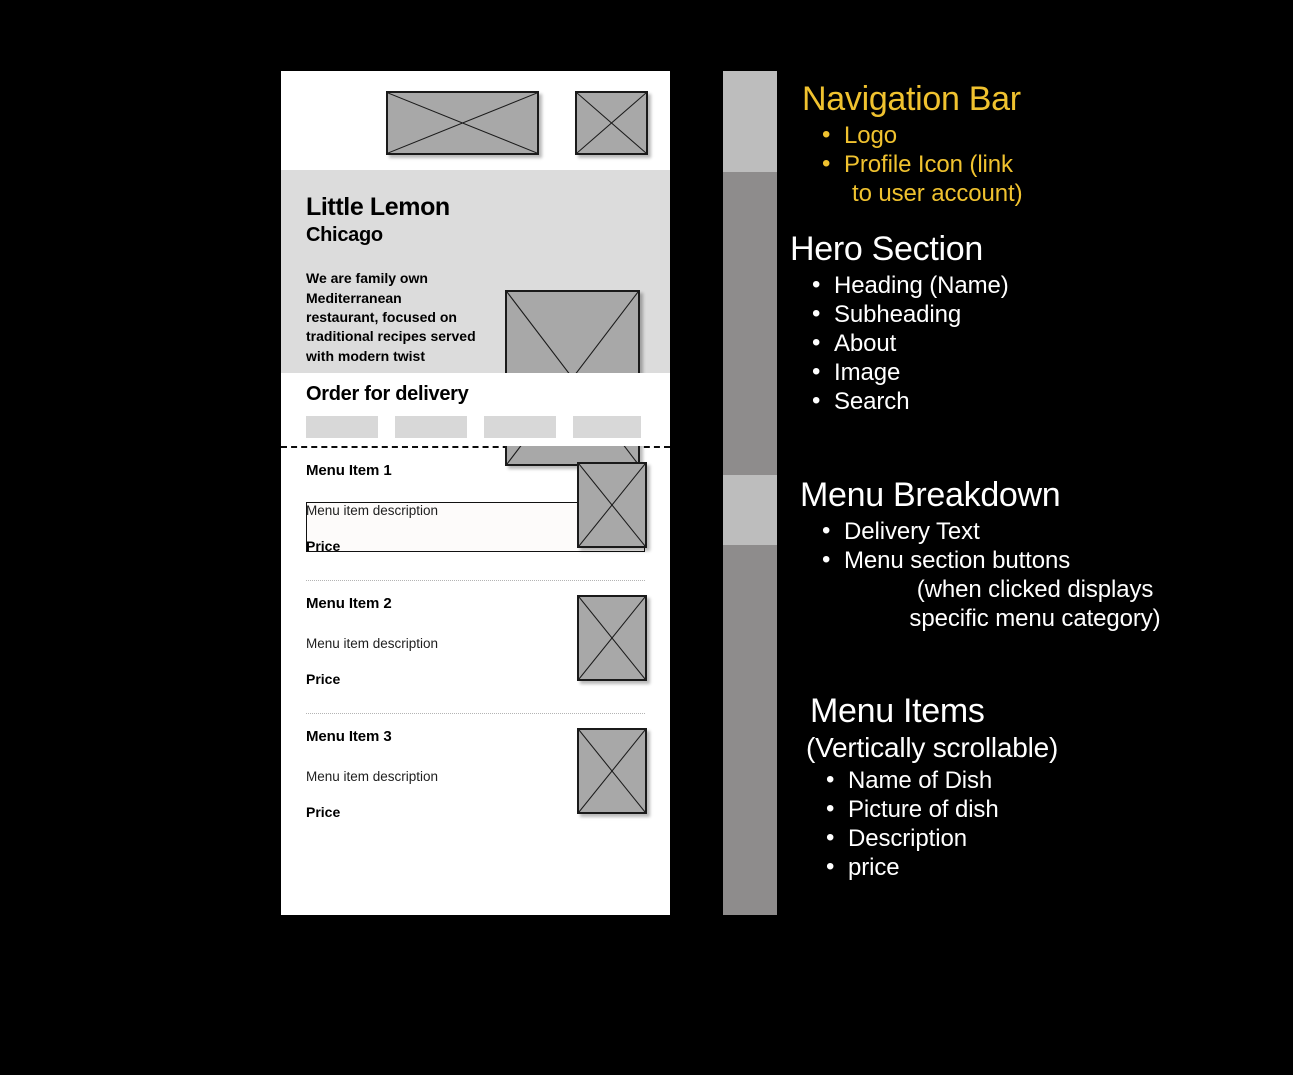  What do you see at coordinates (378, 207) in the screenshot?
I see `restaurant-name-heading: Little Lemon` at bounding box center [378, 207].